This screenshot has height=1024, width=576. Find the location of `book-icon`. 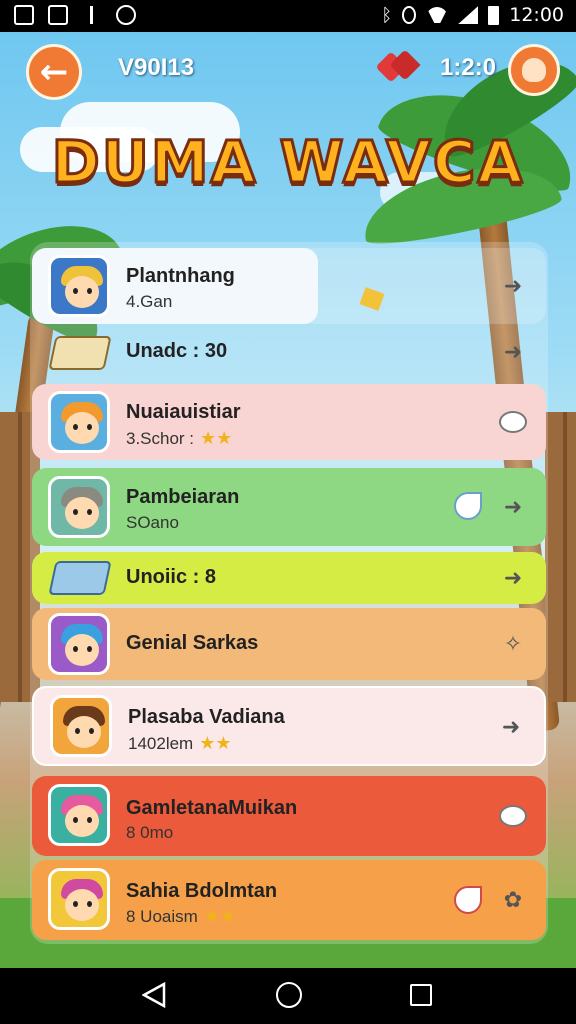

book-icon is located at coordinates (80, 353).